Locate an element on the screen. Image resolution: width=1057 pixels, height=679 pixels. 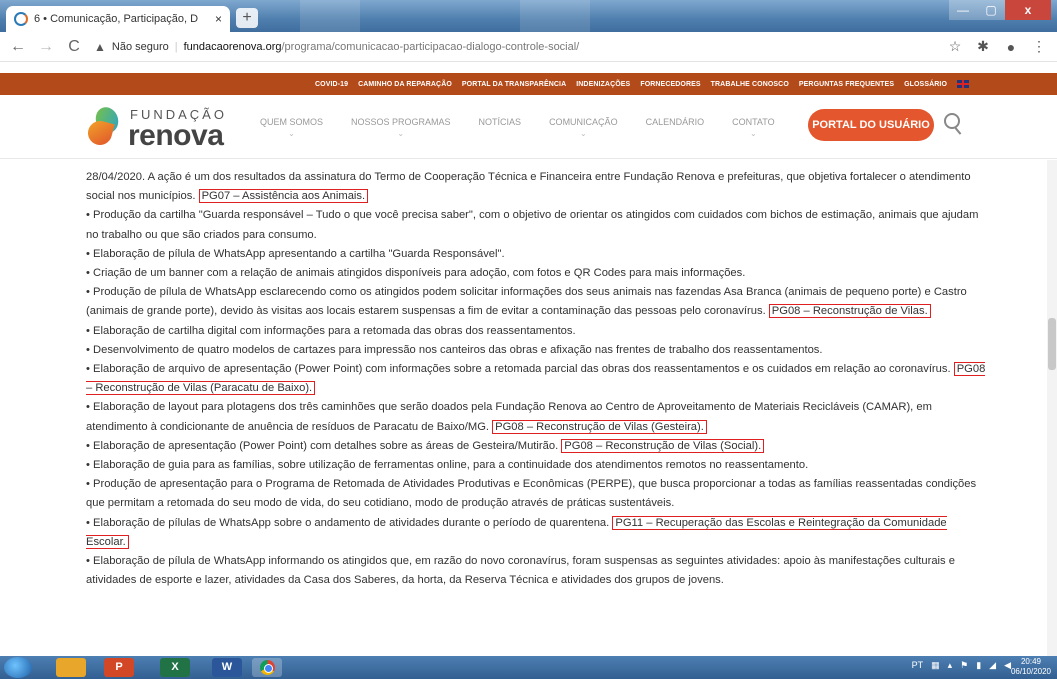
nav-label: NOTÍCIAS is located at coordinates (500, 122).